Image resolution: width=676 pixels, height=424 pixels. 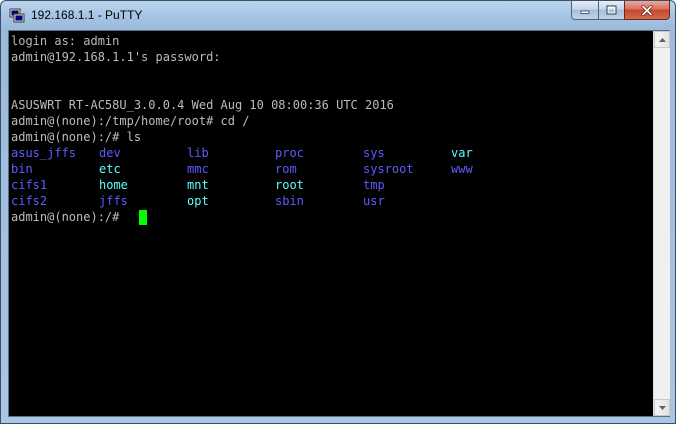 What do you see at coordinates (65, 41) in the screenshot?
I see `terminal-line: login as: admin` at bounding box center [65, 41].